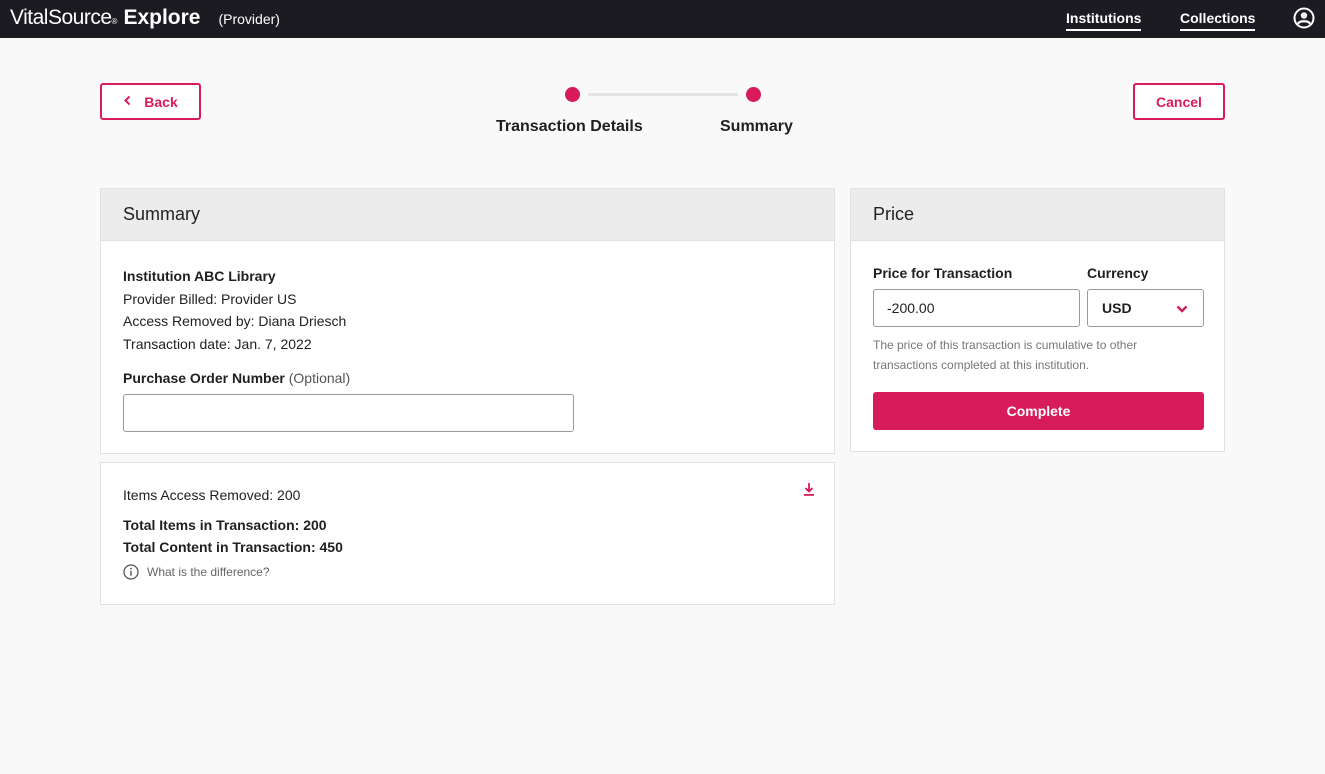 This screenshot has width=1325, height=774. Describe the element at coordinates (217, 343) in the screenshot. I see `transaction-date: Transaction date: Jan. 7, 2022` at that location.